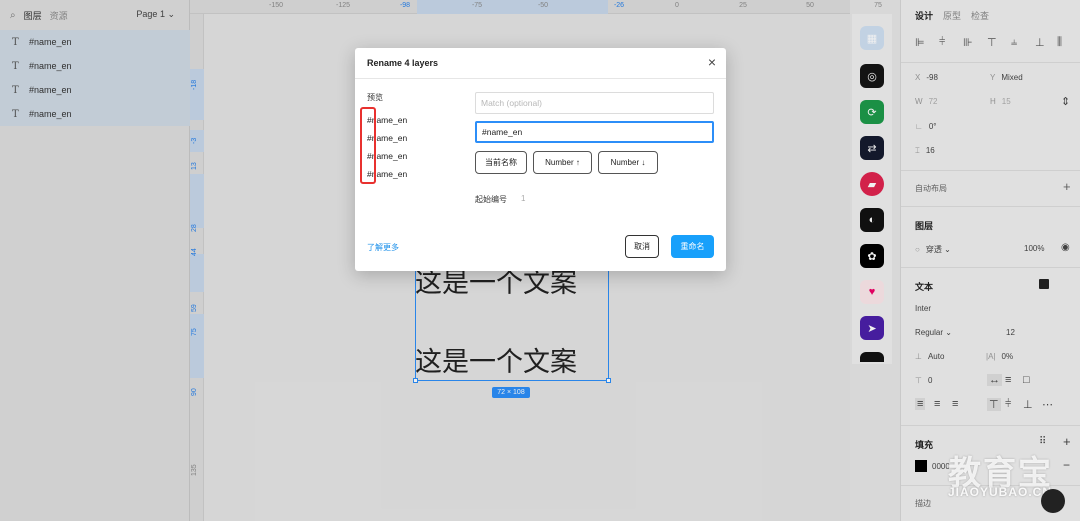 This screenshot has height=521, width=1080. I want to click on number-ascending-chip: Number ↑, so click(562, 162).